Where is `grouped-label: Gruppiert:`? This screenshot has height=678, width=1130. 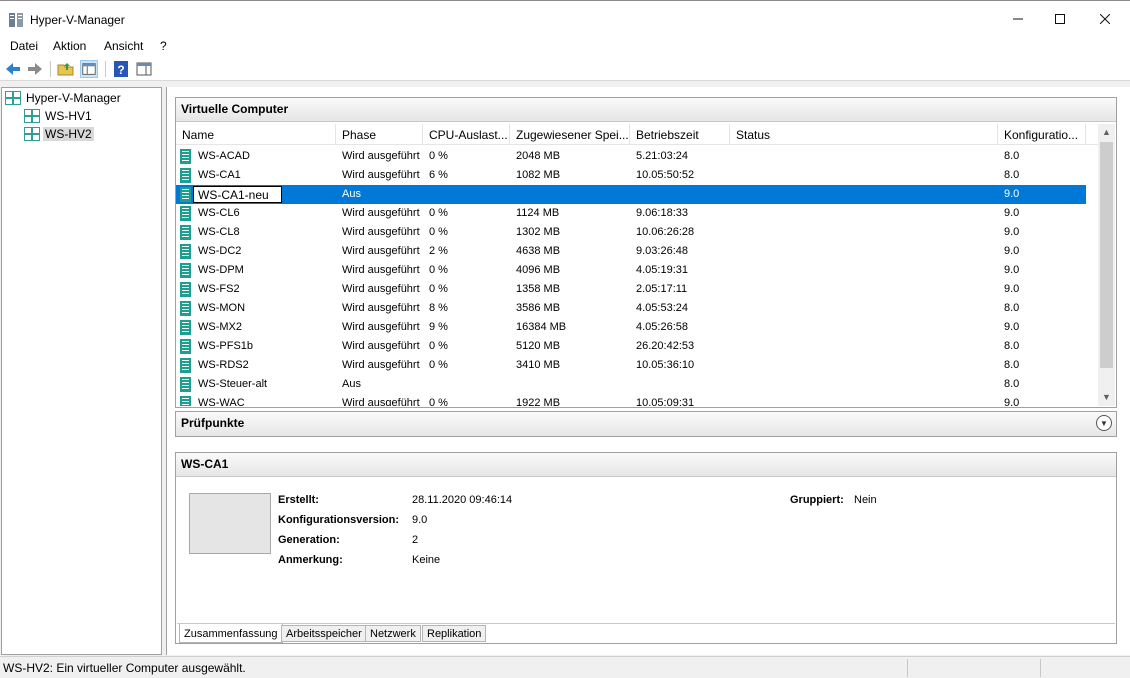 grouped-label: Gruppiert: is located at coordinates (817, 500).